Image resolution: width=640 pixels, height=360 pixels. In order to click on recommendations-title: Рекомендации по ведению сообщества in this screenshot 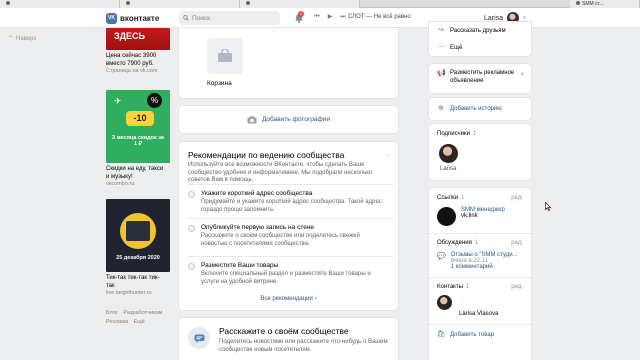, I will do `click(266, 155)`.